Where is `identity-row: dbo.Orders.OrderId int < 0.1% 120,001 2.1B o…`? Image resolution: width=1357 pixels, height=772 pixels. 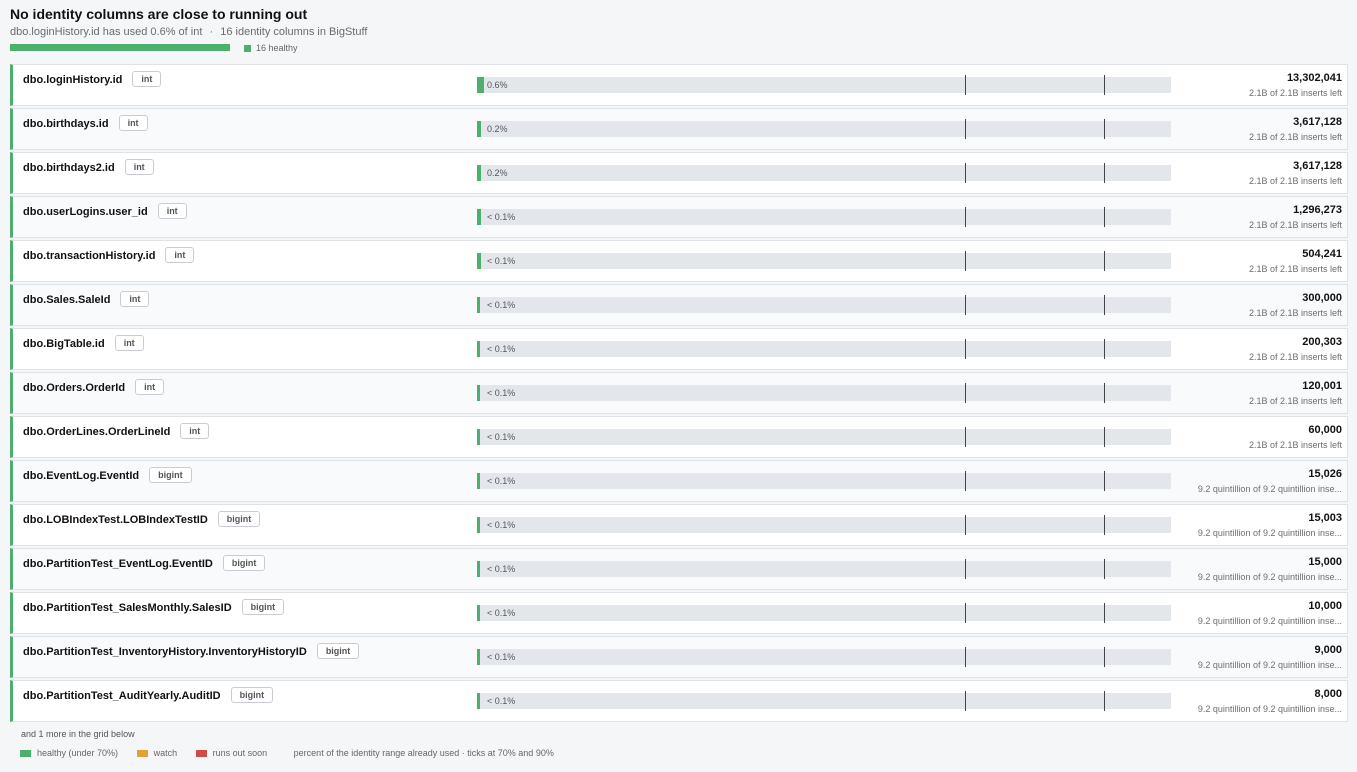 identity-row: dbo.Orders.OrderId int < 0.1% 120,001 2.1B o… is located at coordinates (679, 393).